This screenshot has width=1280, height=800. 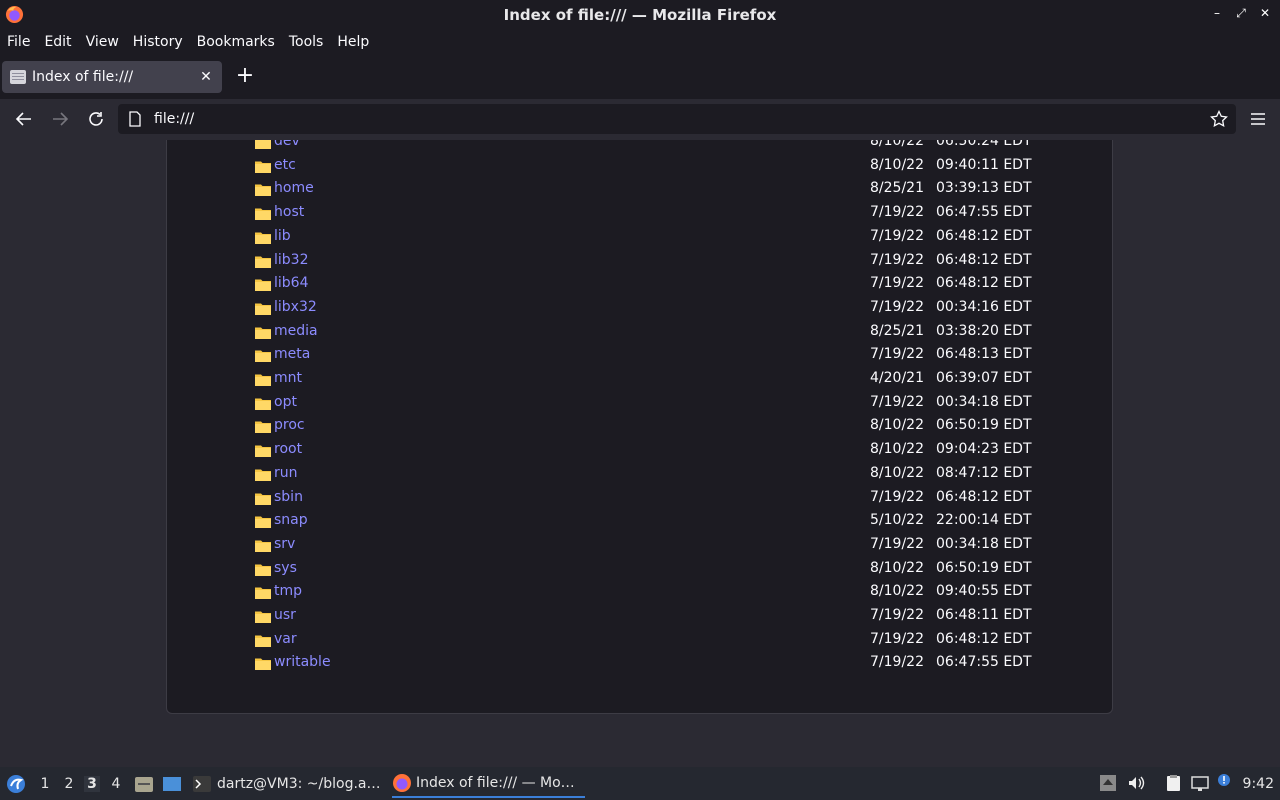 I want to click on list-item: root 8/10/22 09:04:23 EDT, so click(x=645, y=451).